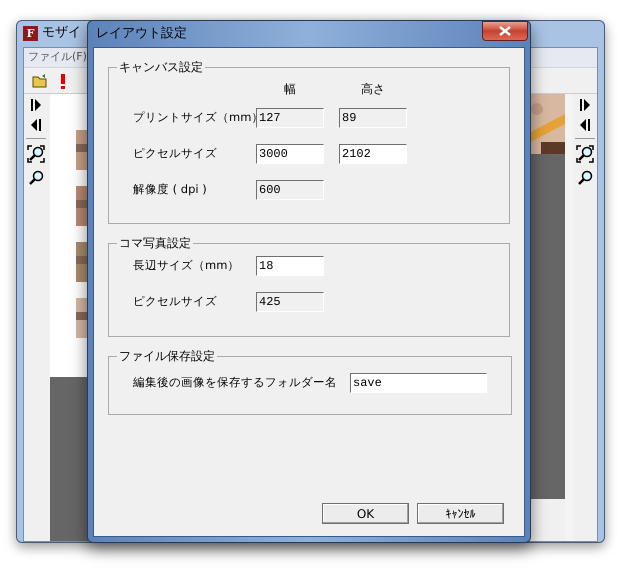  I want to click on group-title: キャンバス設定, so click(161, 67).